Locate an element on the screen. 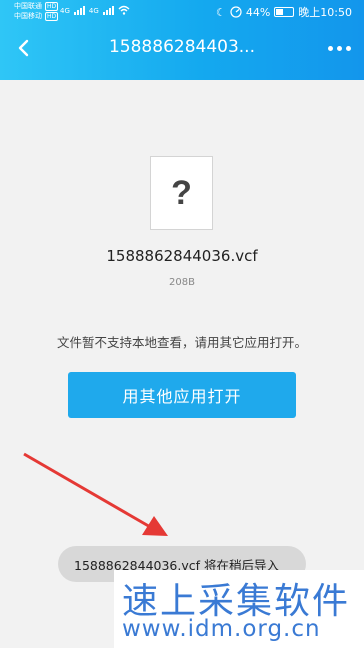 The width and height of the screenshot is (364, 648). speed-gauge-icon is located at coordinates (236, 12).